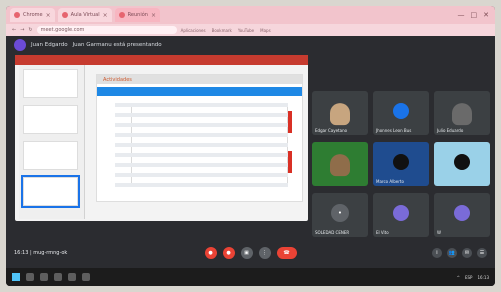  What do you see at coordinates (30, 30) in the screenshot?
I see `refresh-icon: ↻` at bounding box center [30, 30].